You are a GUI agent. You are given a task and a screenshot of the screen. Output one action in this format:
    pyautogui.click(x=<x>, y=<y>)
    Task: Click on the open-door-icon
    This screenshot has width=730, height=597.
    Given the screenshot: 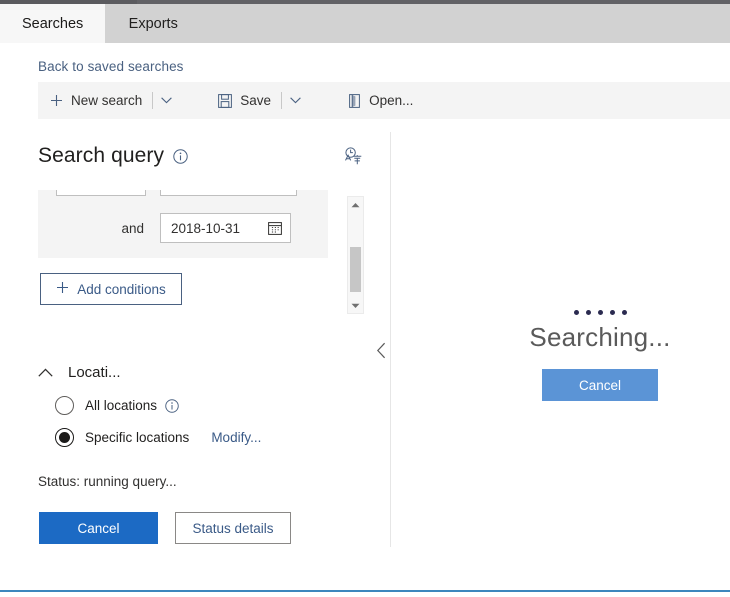 What is the action you would take?
    pyautogui.click(x=354, y=101)
    